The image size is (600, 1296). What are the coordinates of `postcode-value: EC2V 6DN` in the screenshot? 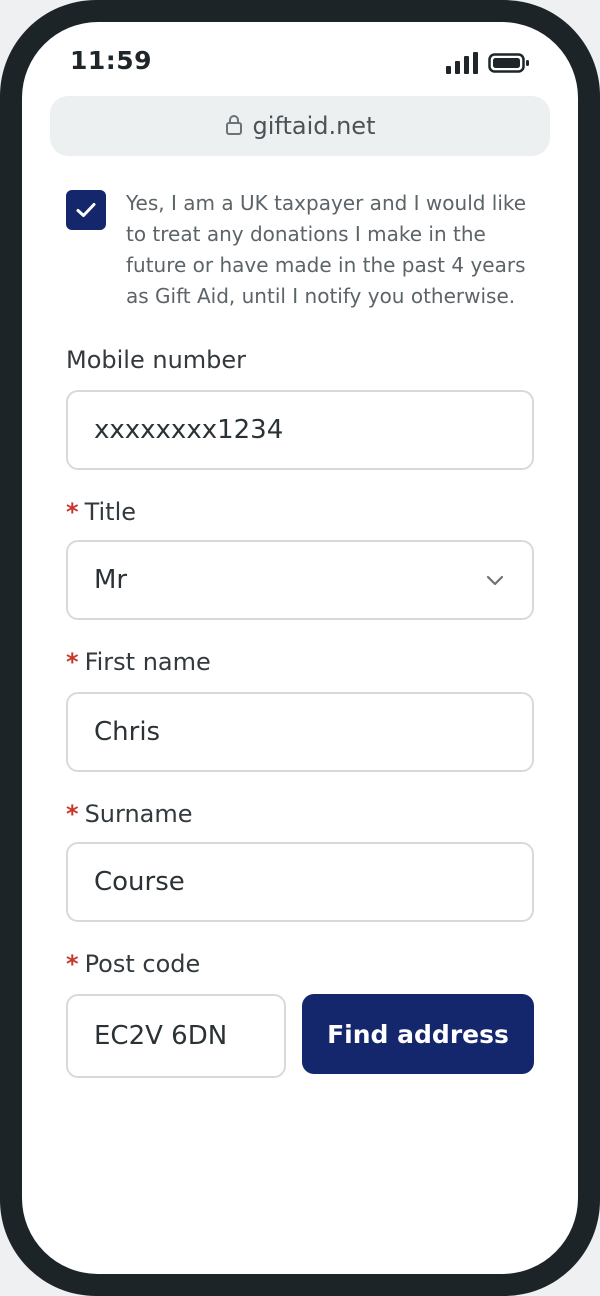 It's located at (161, 1036).